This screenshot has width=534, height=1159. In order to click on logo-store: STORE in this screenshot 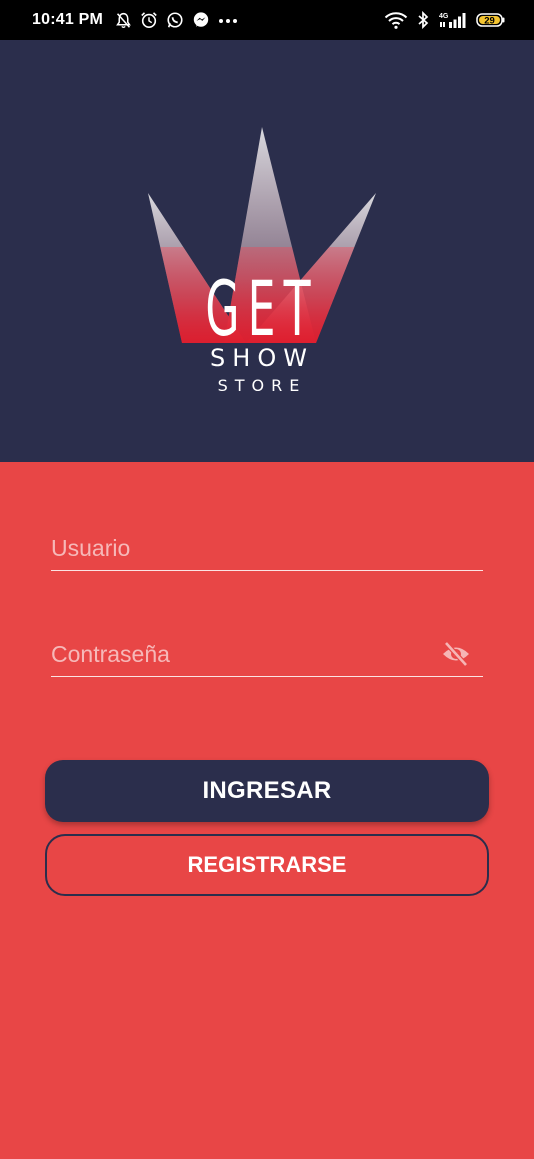, I will do `click(262, 385)`.